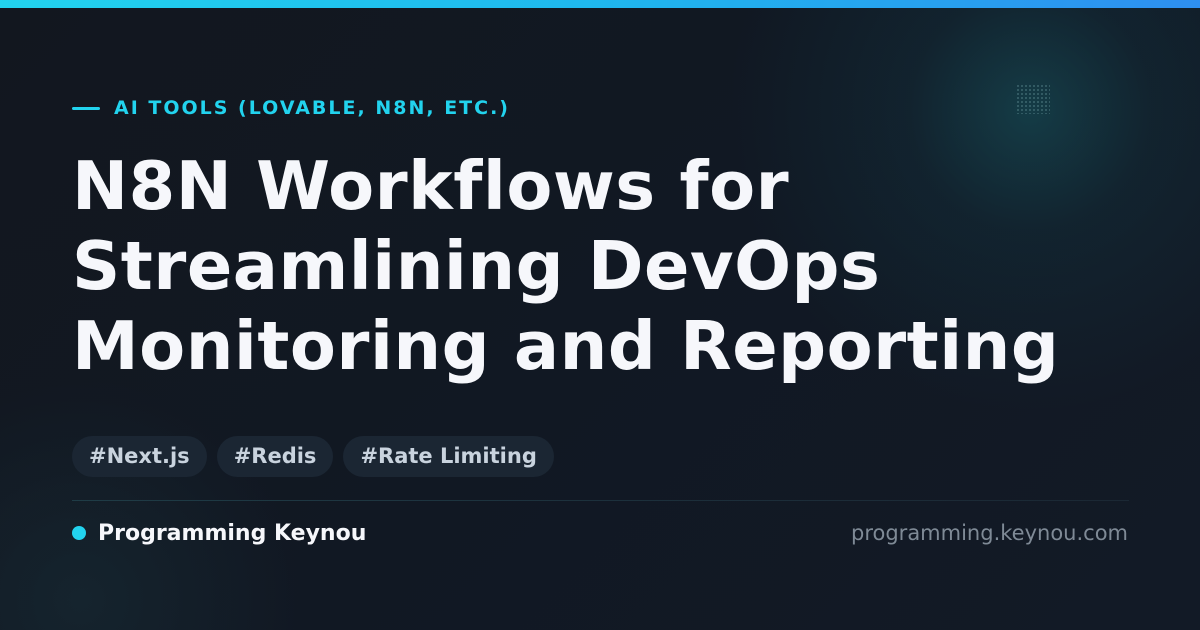  I want to click on tag-redis: #Redis, so click(275, 456).